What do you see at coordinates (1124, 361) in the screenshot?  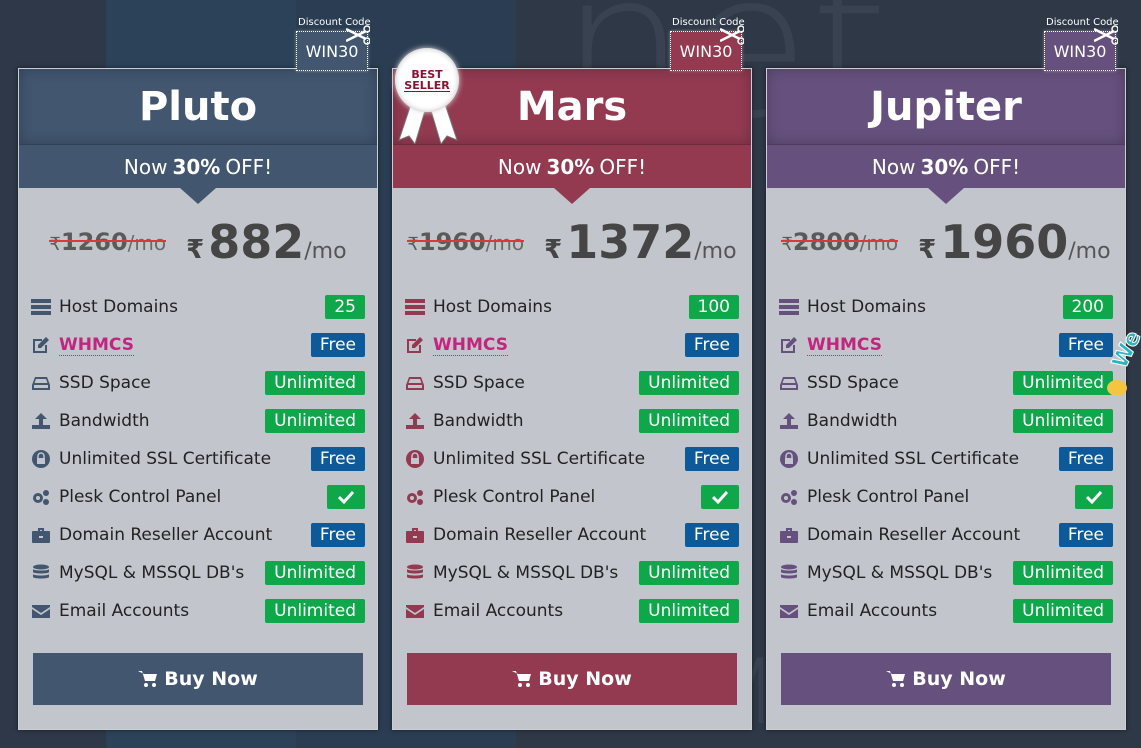 I see `waving-hand-icon: We` at bounding box center [1124, 361].